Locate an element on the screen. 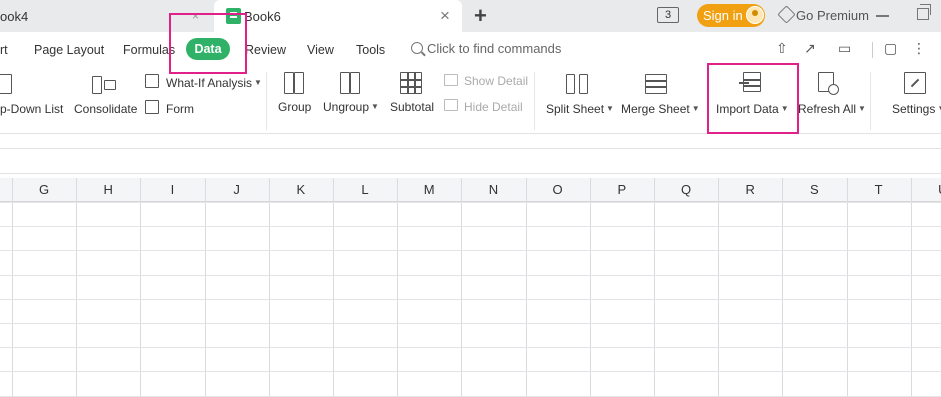 The width and height of the screenshot is (941, 397). column-header-r: R is located at coordinates (750, 189).